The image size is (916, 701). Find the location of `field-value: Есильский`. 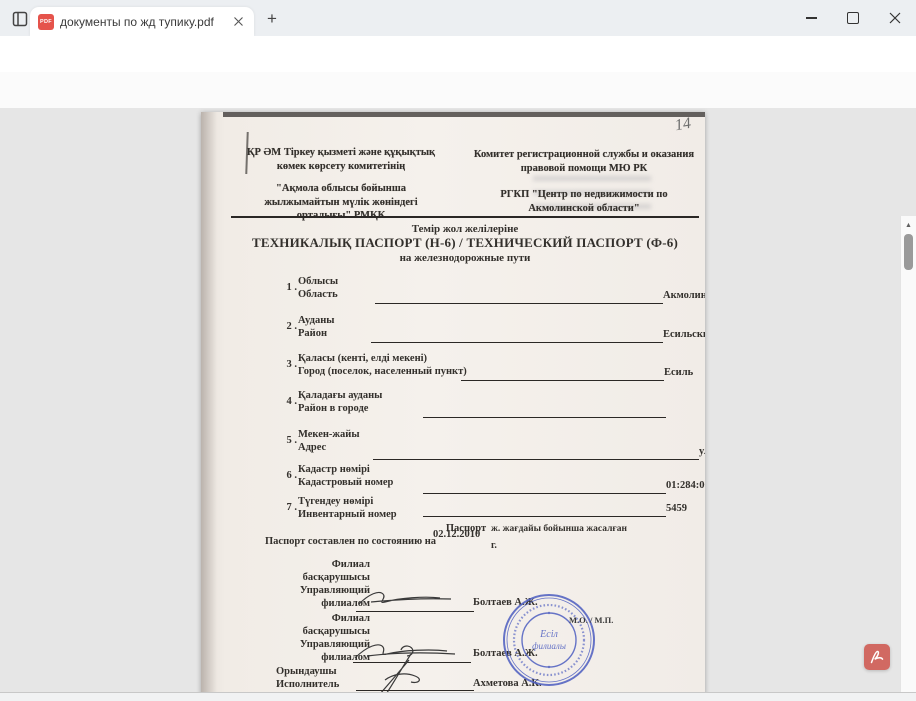

field-value: Есильский is located at coordinates (684, 334).